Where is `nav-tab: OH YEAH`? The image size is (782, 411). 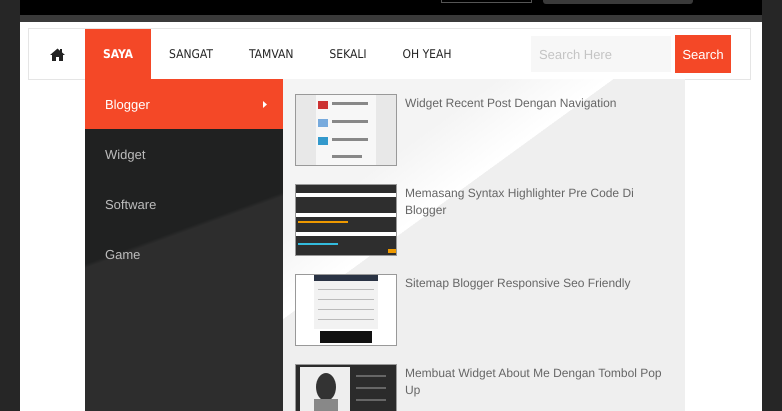
nav-tab: OH YEAH is located at coordinates (427, 54).